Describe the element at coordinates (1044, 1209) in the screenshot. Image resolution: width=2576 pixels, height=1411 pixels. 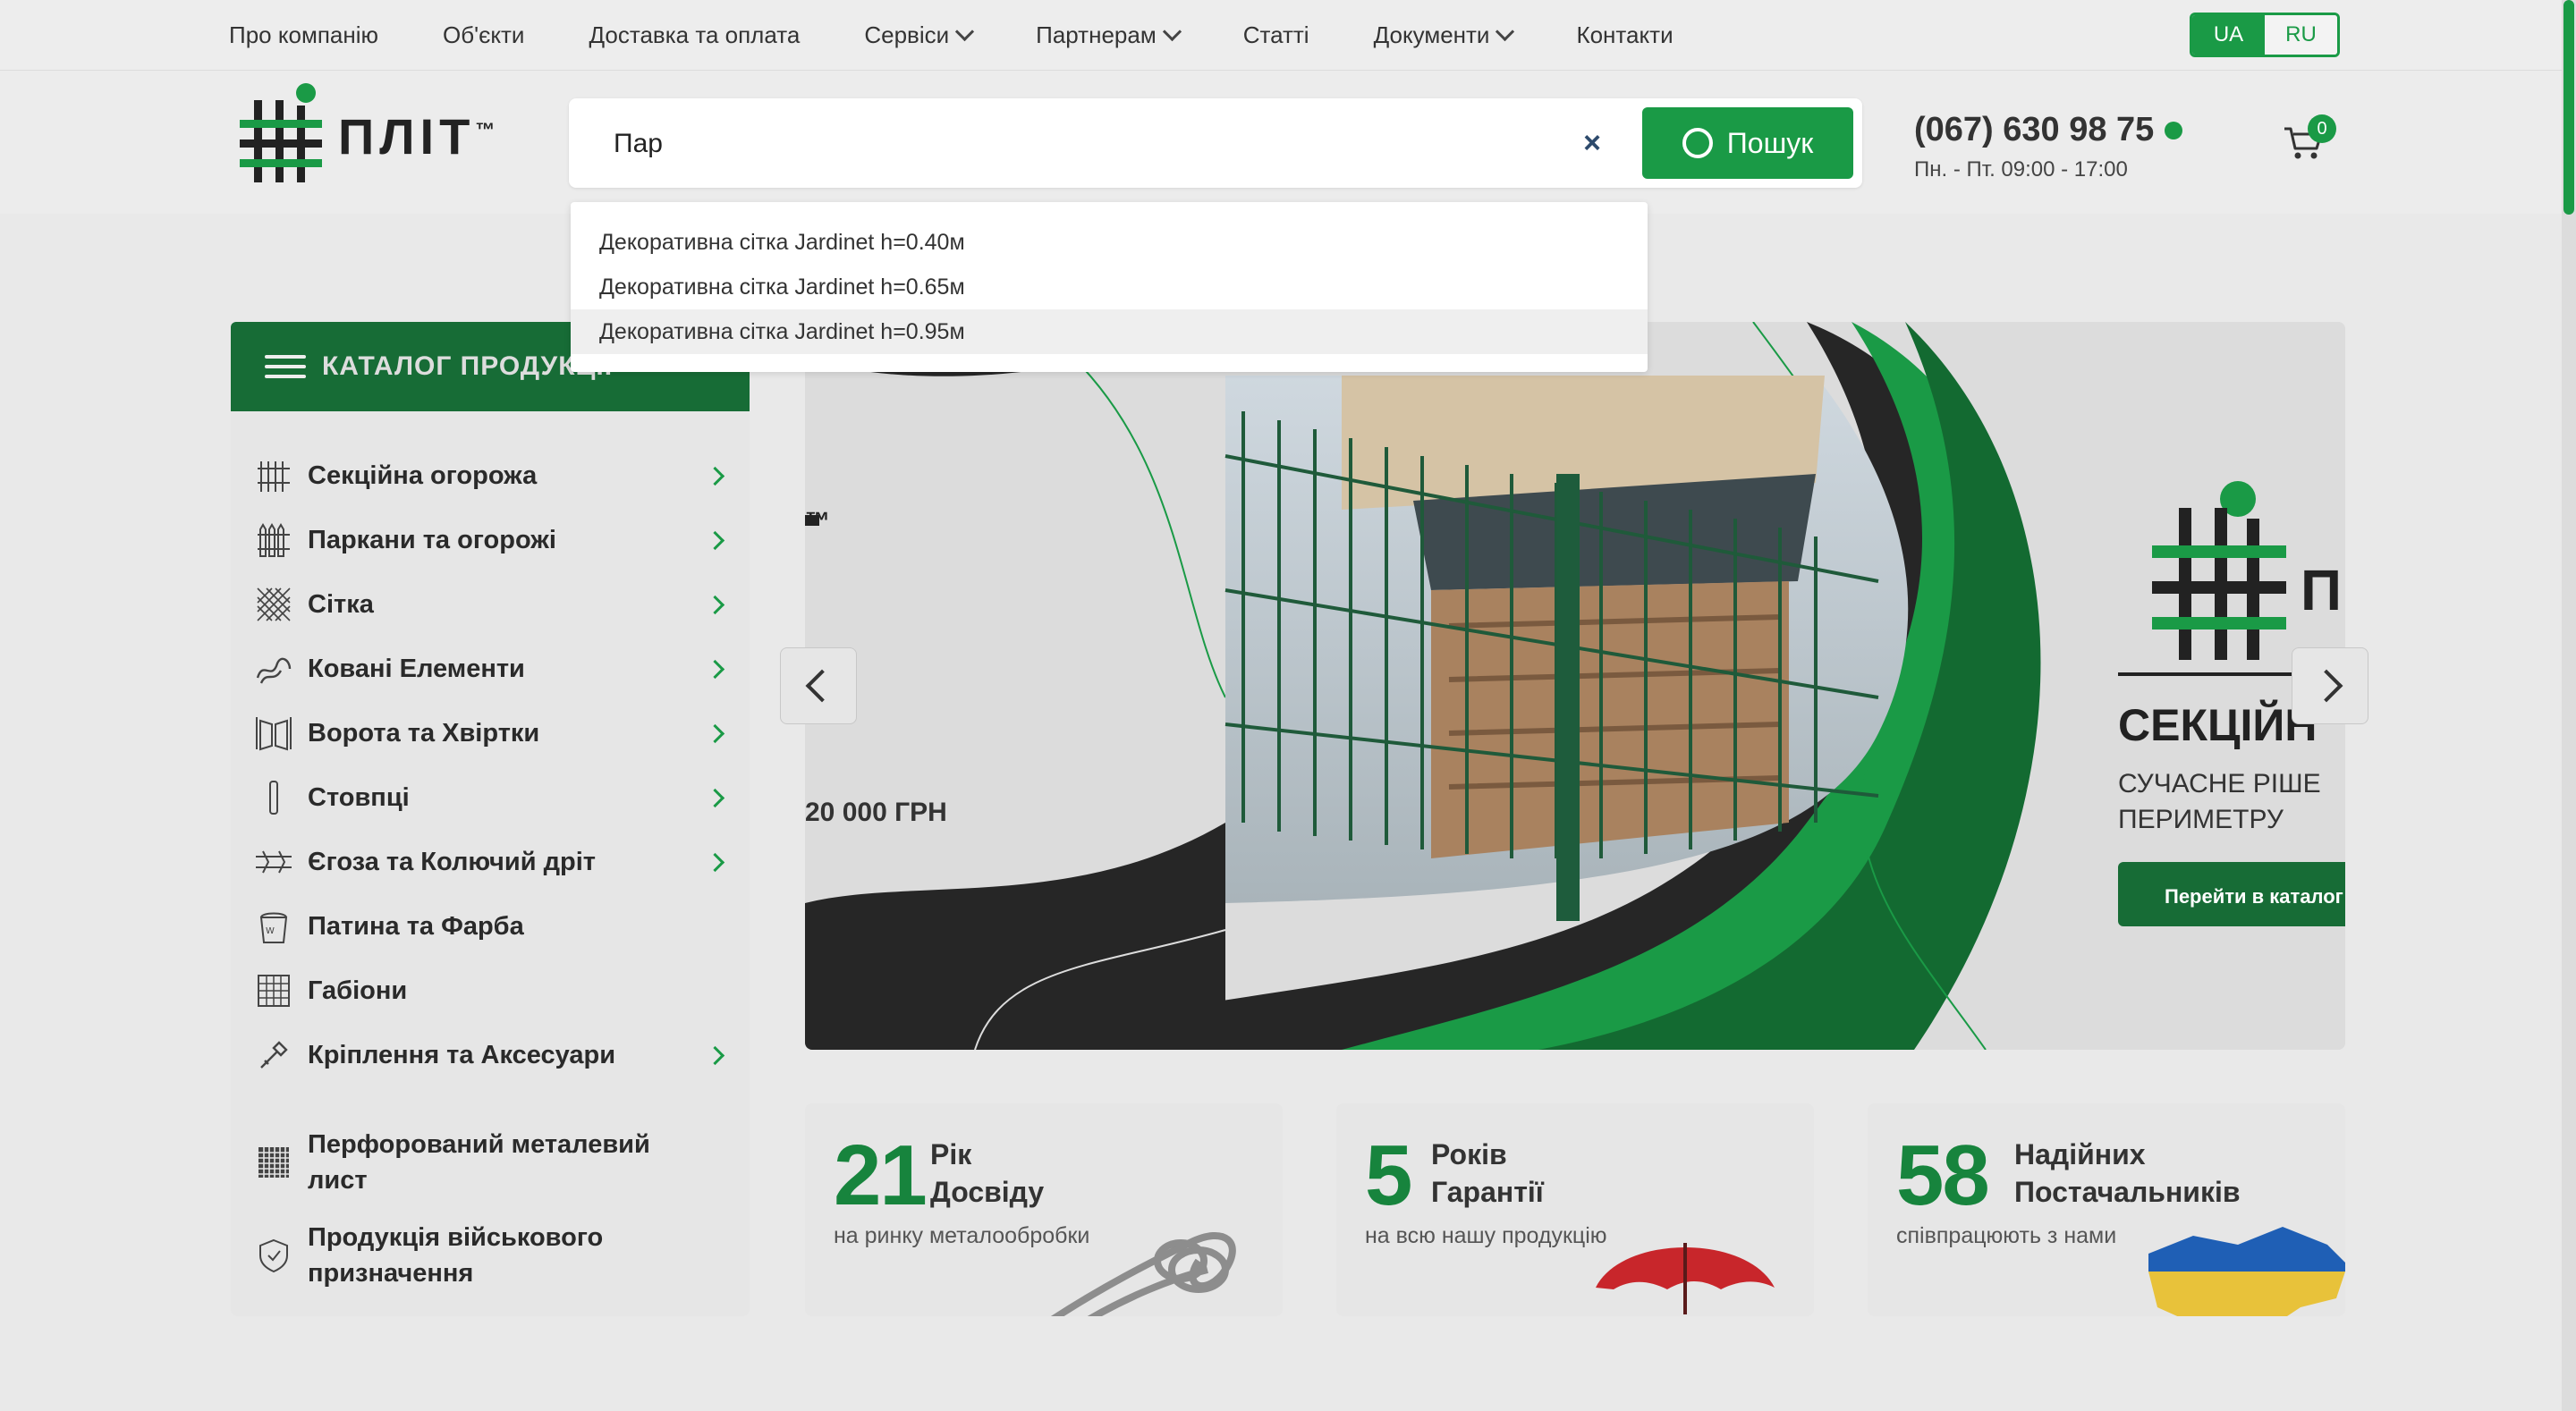
I see `stat-card-experience: 21 Рік Досвіду на ринку металообробки` at that location.